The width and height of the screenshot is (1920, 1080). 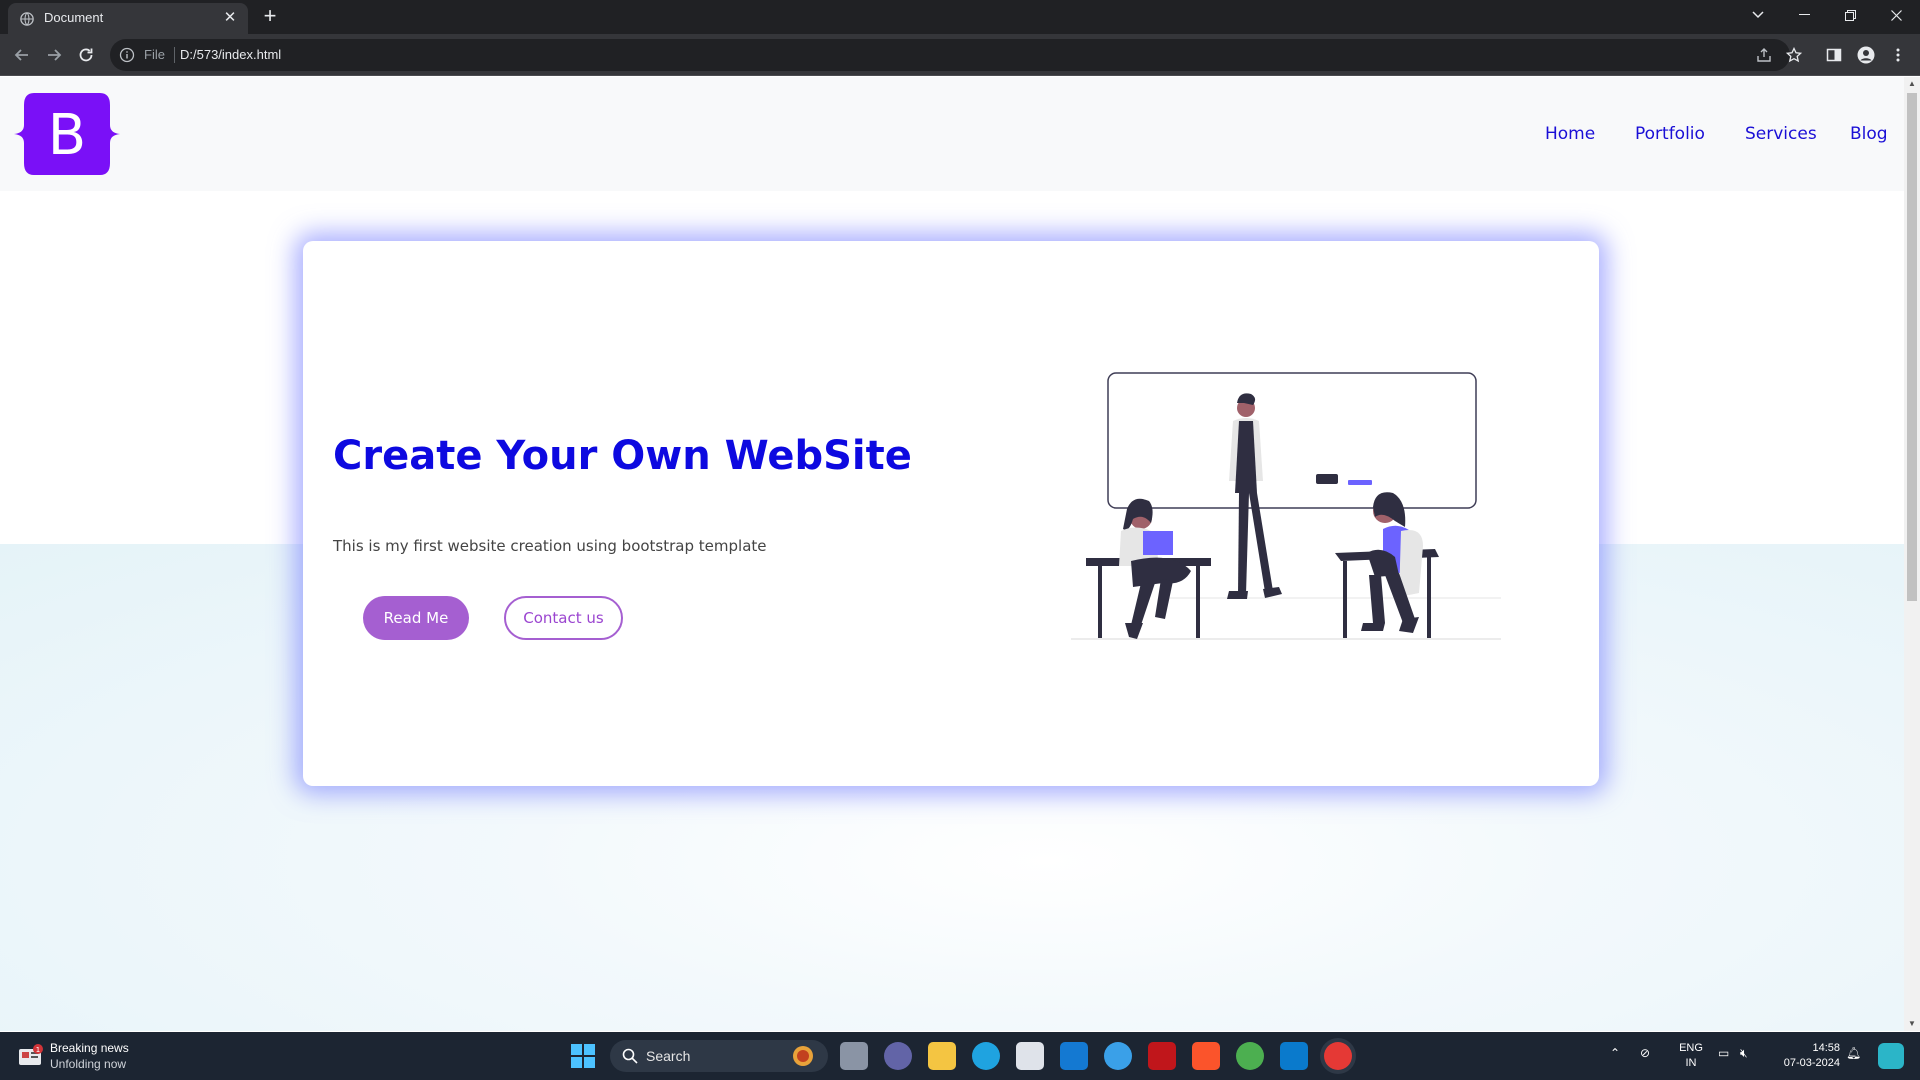 I want to click on scroll-up-arrow-icon: ▲, so click(x=1912, y=84).